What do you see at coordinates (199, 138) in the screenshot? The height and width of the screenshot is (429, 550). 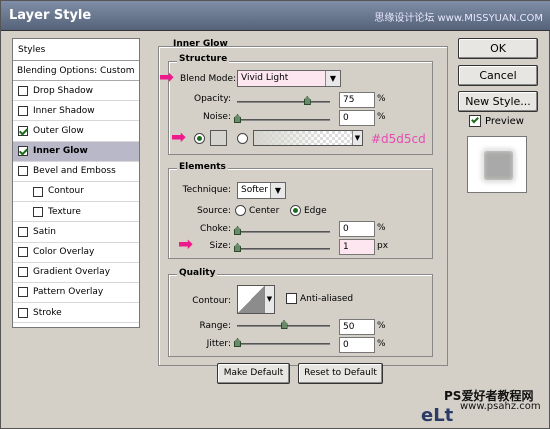 I see `color-radio` at bounding box center [199, 138].